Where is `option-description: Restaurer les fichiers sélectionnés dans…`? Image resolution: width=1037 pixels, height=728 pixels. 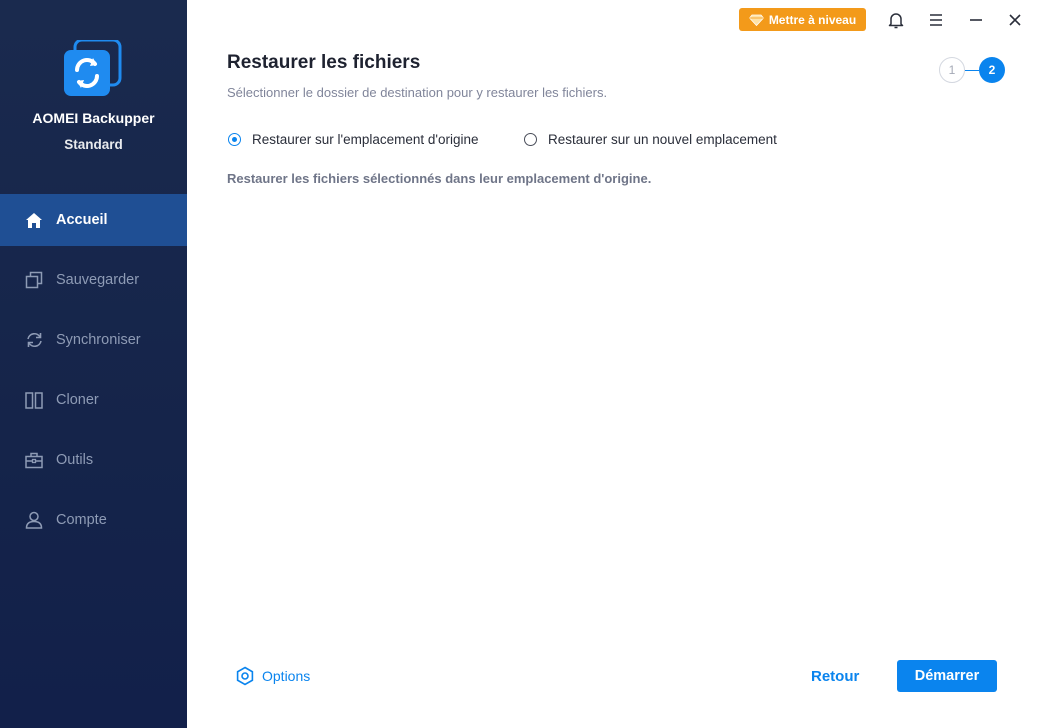
option-description: Restaurer les fichiers sélectionnés dans… is located at coordinates (439, 178).